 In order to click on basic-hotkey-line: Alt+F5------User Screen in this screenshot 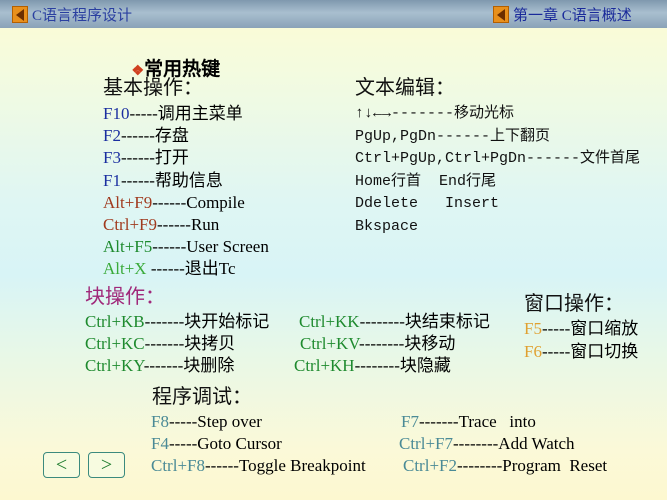, I will do `click(186, 247)`.